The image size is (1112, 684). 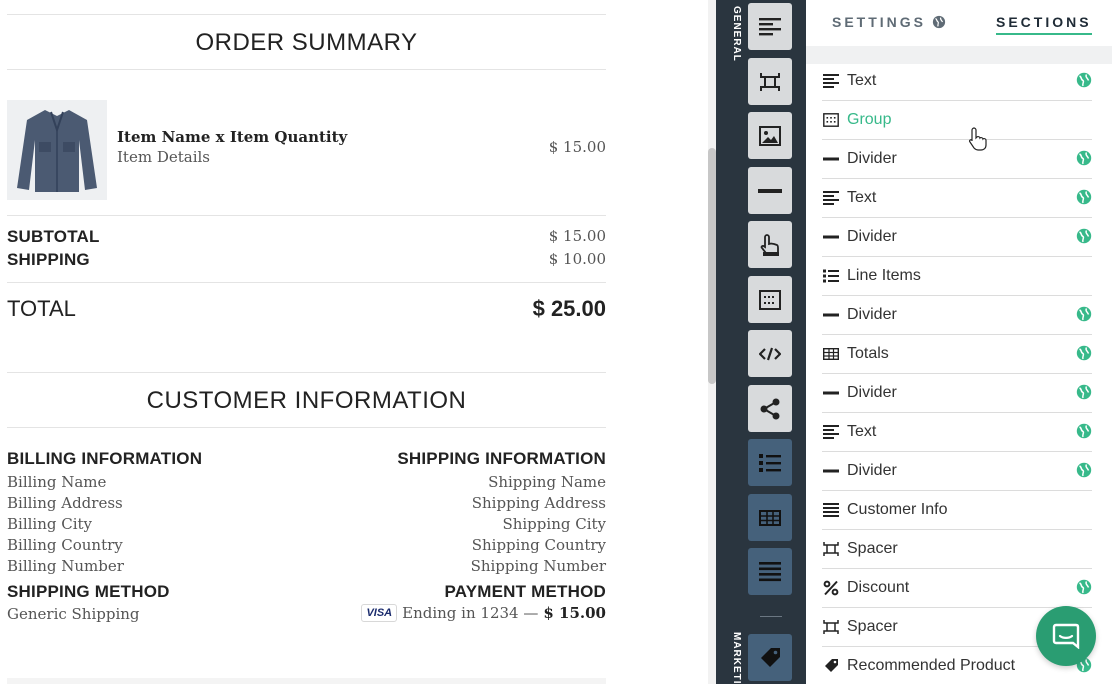 I want to click on billing-name: Billing Name, so click(x=57, y=482).